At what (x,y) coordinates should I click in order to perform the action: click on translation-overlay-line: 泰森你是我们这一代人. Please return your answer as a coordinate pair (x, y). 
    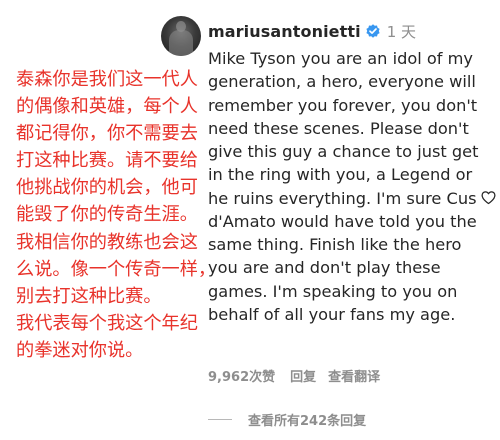
    Looking at the image, I should click on (107, 79).